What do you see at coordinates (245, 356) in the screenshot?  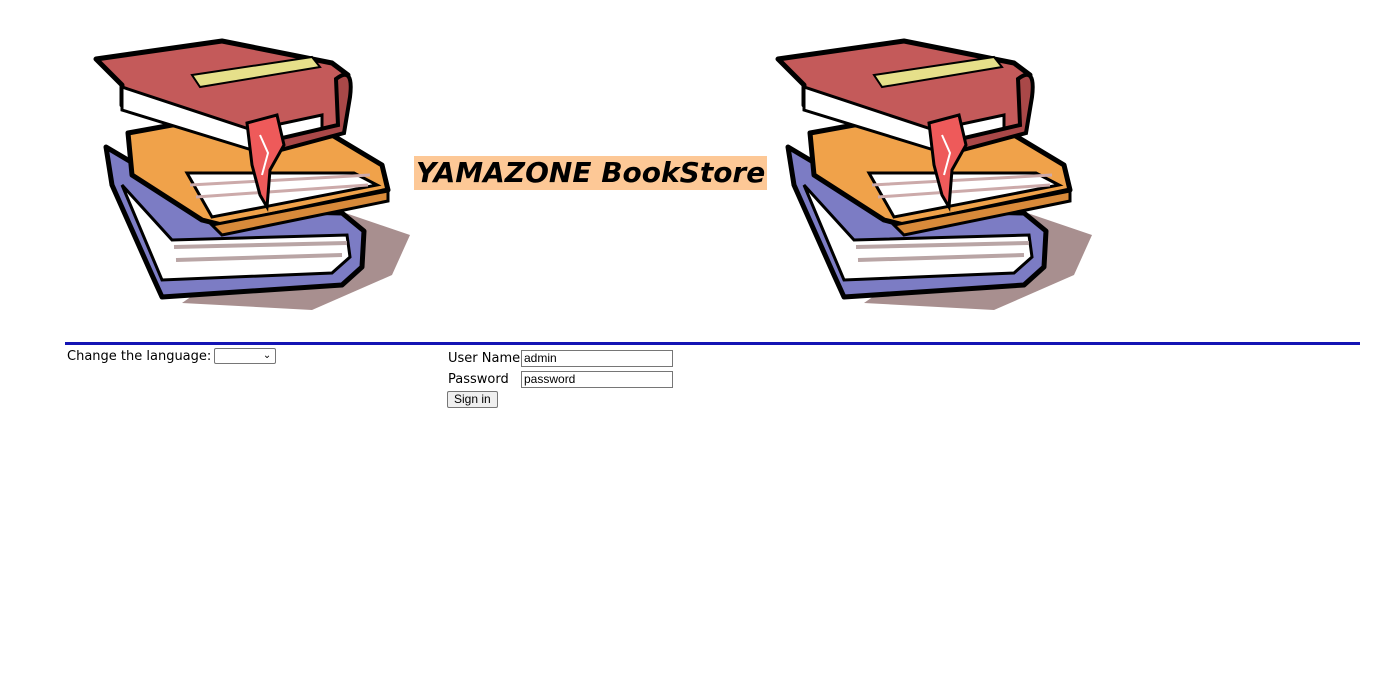 I see `language-select: ⌄` at bounding box center [245, 356].